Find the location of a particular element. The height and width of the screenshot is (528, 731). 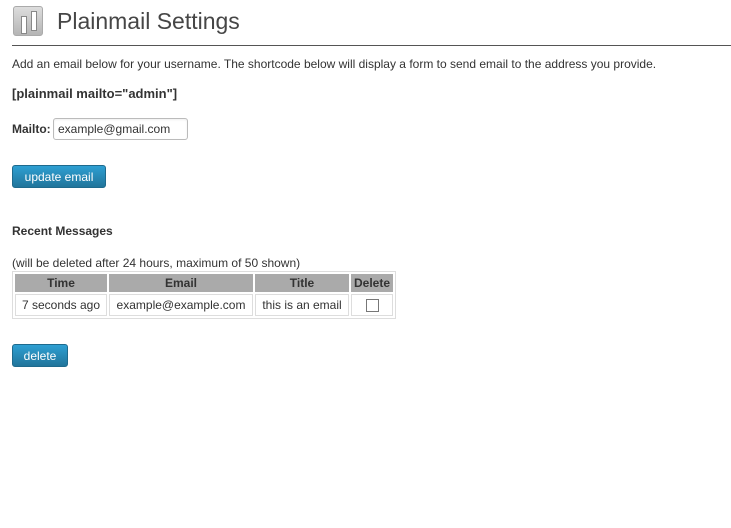

message-time: 7 seconds ago is located at coordinates (61, 305).